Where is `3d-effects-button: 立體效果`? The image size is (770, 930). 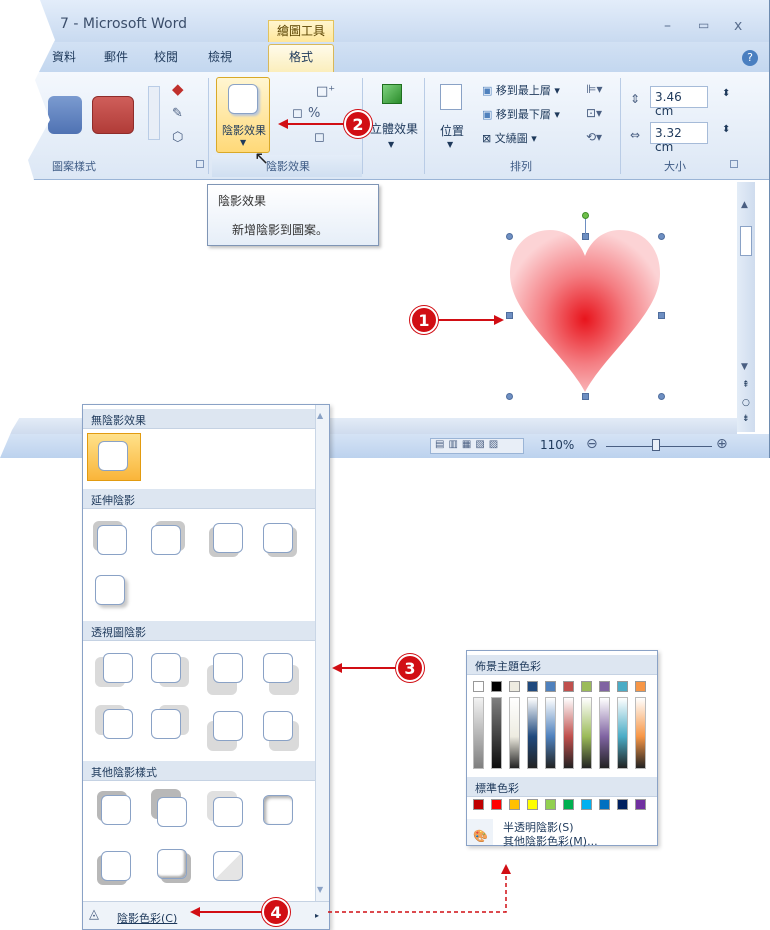
3d-effects-button: 立體效果 is located at coordinates (394, 128).